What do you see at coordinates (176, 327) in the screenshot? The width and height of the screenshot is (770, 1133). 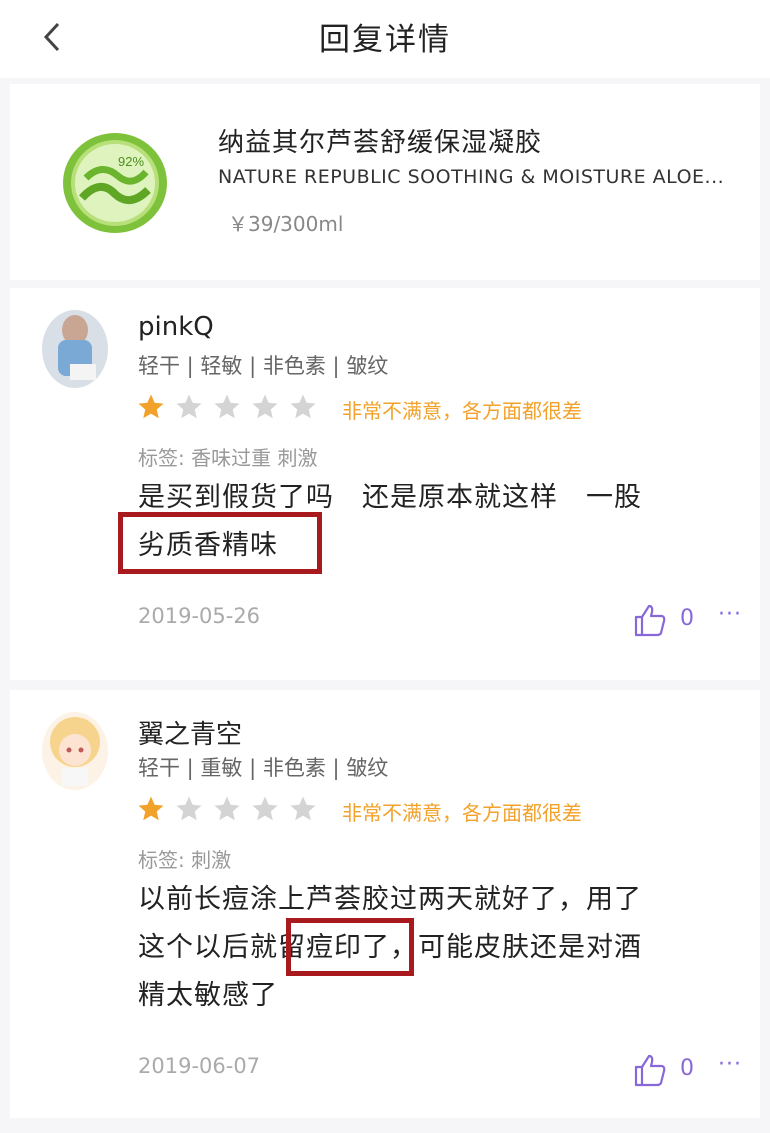 I see `username: pinkQ` at bounding box center [176, 327].